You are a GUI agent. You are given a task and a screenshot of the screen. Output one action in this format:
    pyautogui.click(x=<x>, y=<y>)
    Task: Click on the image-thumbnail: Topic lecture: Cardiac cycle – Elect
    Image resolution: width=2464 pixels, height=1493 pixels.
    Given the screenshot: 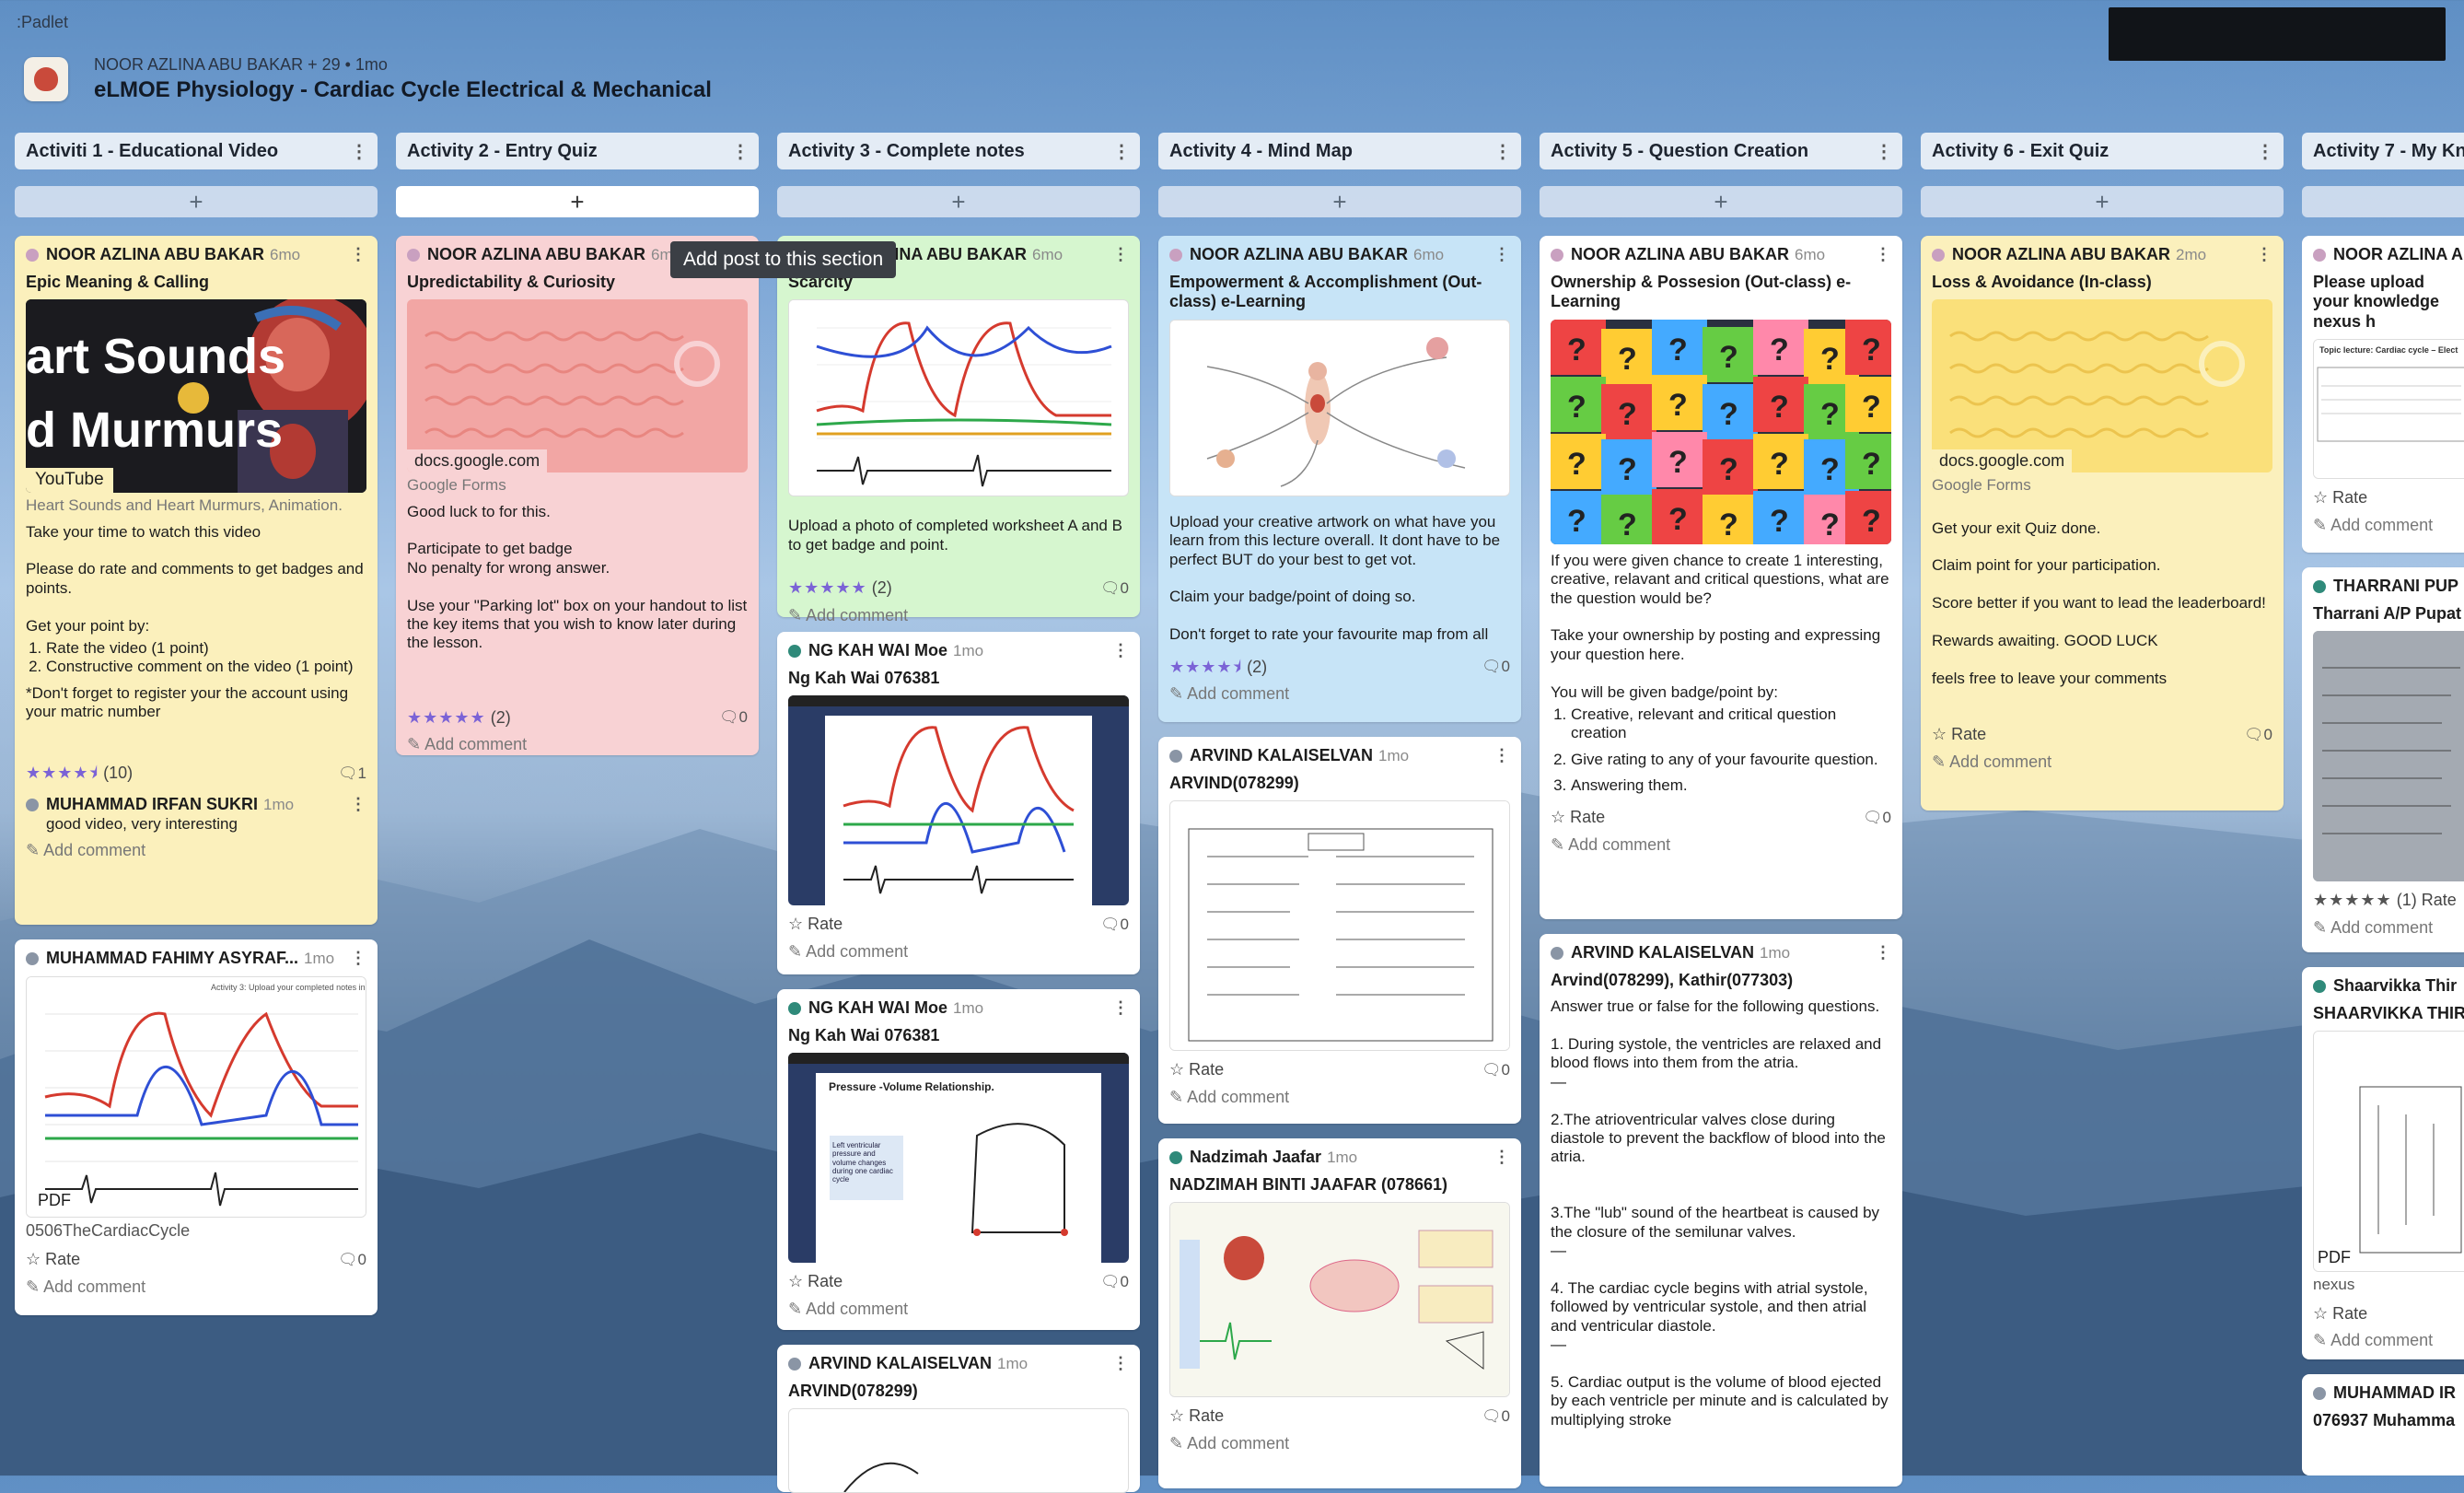 What is the action you would take?
    pyautogui.click(x=2388, y=409)
    